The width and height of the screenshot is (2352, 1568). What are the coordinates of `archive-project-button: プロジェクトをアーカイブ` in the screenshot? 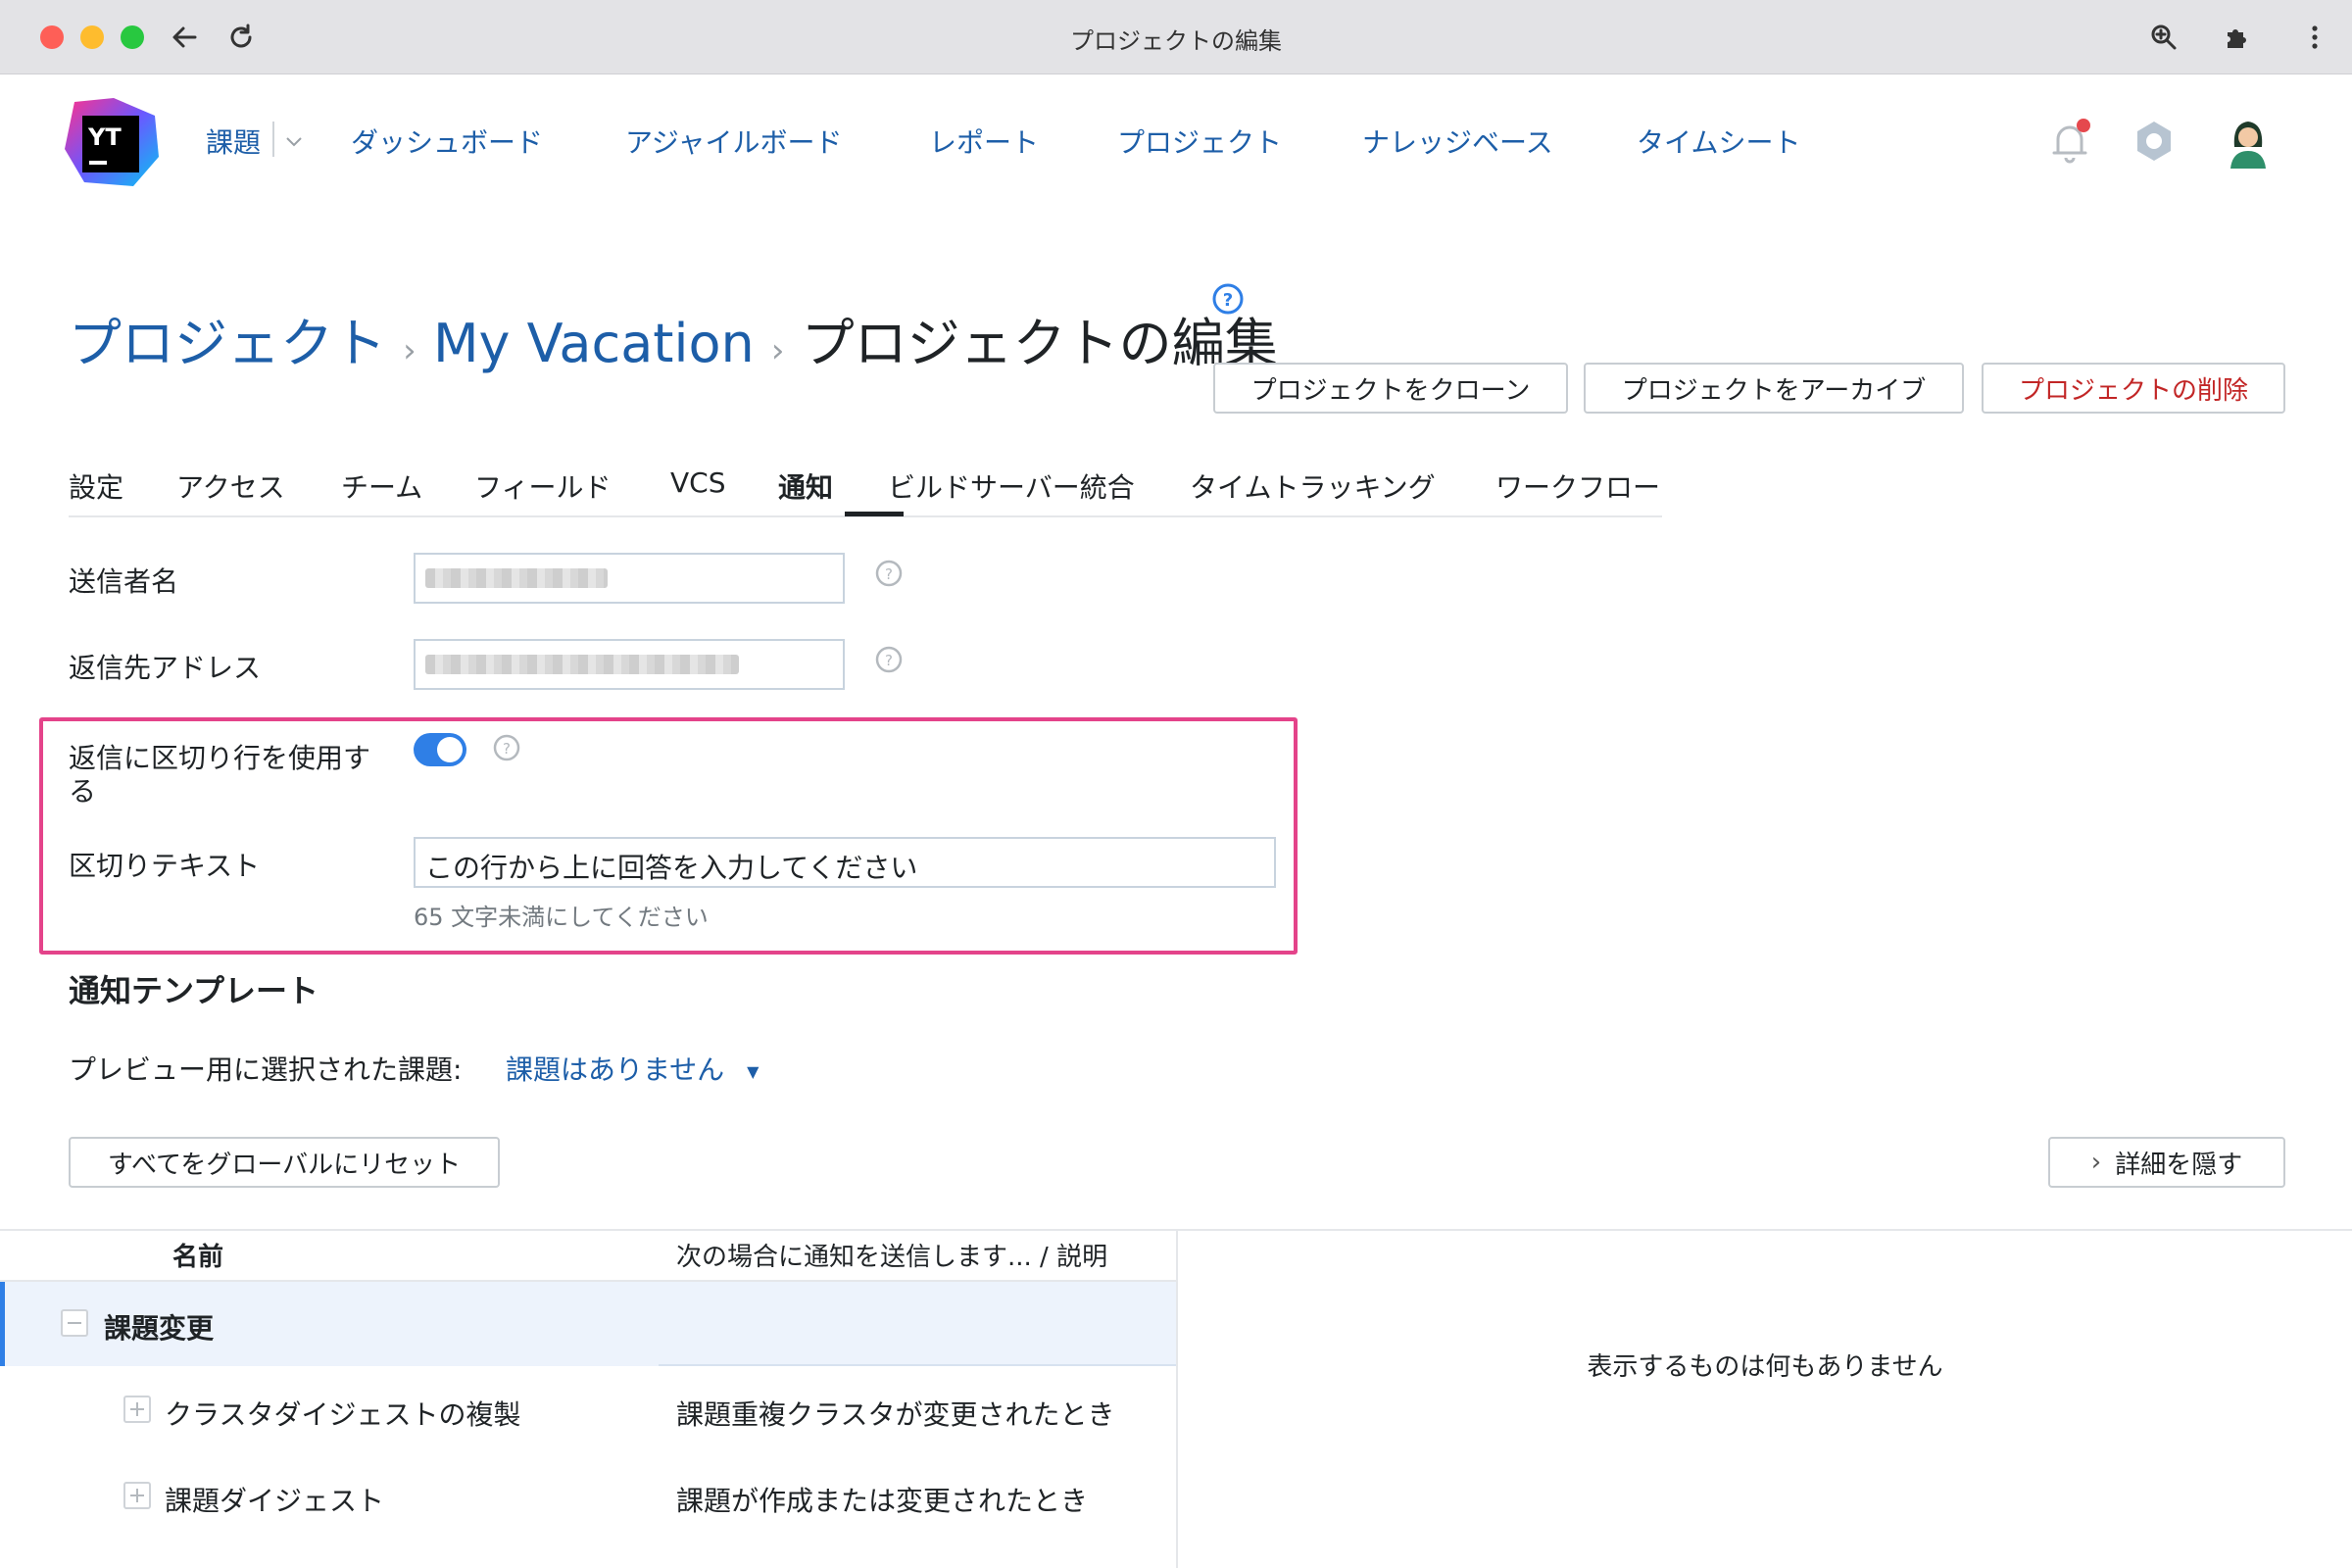 It's located at (1774, 388).